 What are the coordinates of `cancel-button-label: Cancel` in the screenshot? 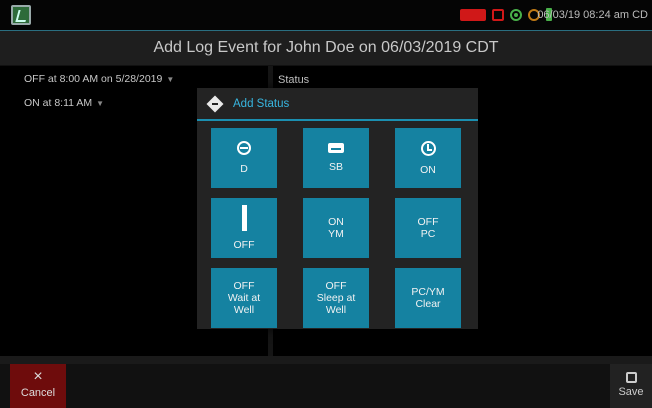 It's located at (38, 393).